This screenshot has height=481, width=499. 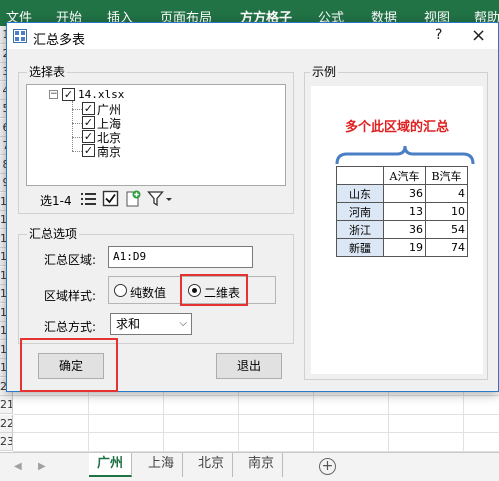 What do you see at coordinates (6, 405) in the screenshot?
I see `row-header: 21` at bounding box center [6, 405].